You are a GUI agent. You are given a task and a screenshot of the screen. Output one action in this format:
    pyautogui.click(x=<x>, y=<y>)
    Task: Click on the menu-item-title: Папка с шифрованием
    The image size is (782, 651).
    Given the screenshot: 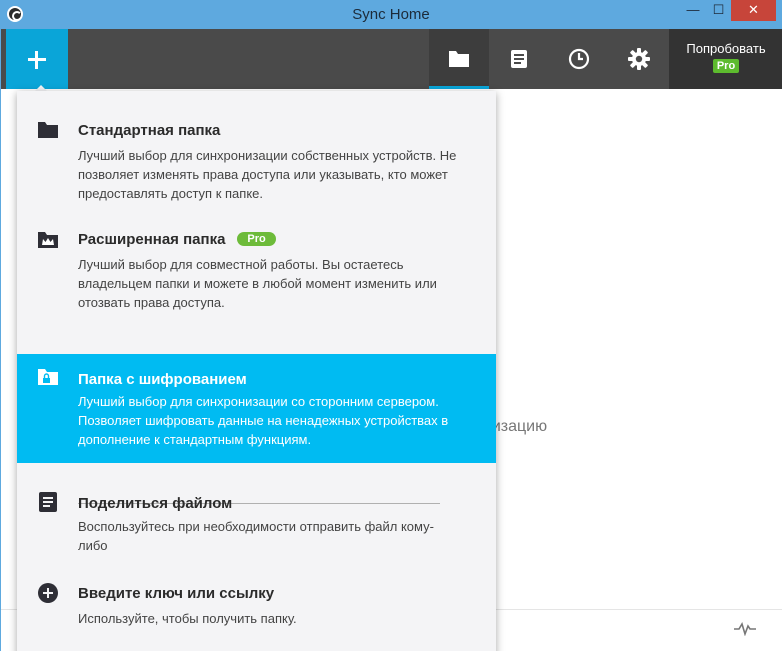 What is the action you would take?
    pyautogui.click(x=162, y=379)
    